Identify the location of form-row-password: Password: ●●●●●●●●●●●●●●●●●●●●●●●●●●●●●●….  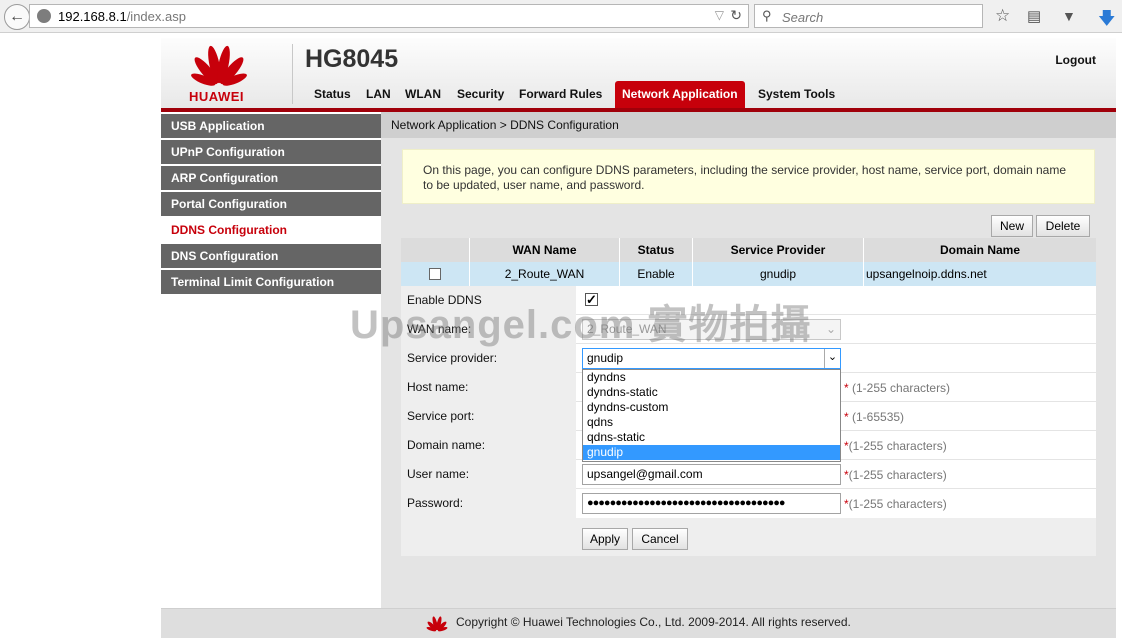
(748, 503).